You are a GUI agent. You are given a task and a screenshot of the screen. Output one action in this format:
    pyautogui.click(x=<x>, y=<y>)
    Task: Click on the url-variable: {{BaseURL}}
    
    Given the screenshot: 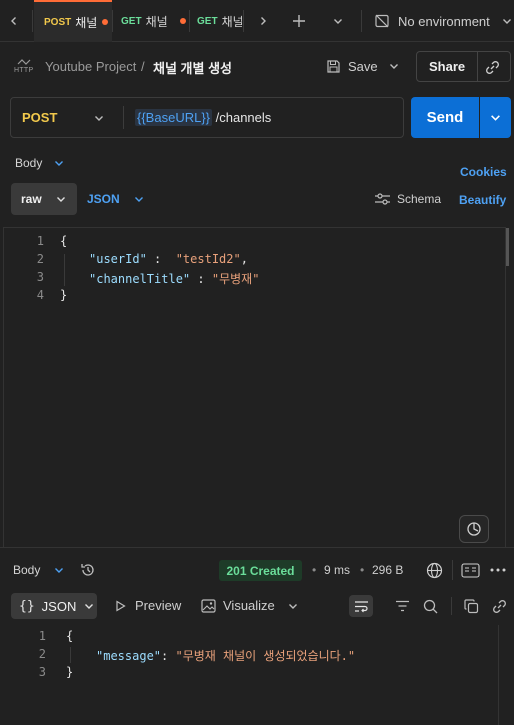 What is the action you would take?
    pyautogui.click(x=174, y=117)
    